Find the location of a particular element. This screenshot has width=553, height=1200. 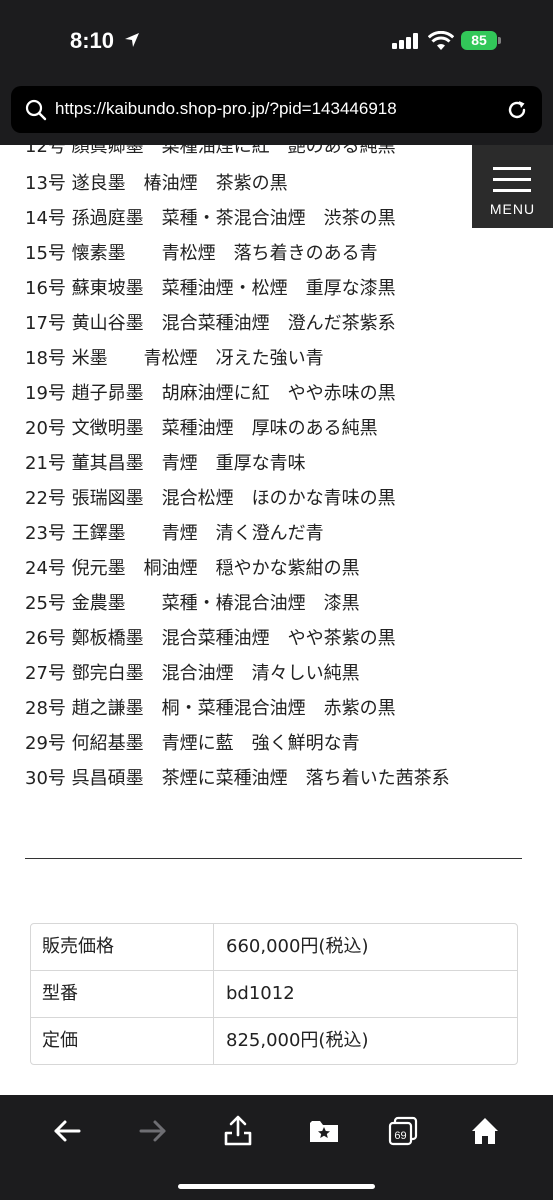

home-icon is located at coordinates (485, 1131).